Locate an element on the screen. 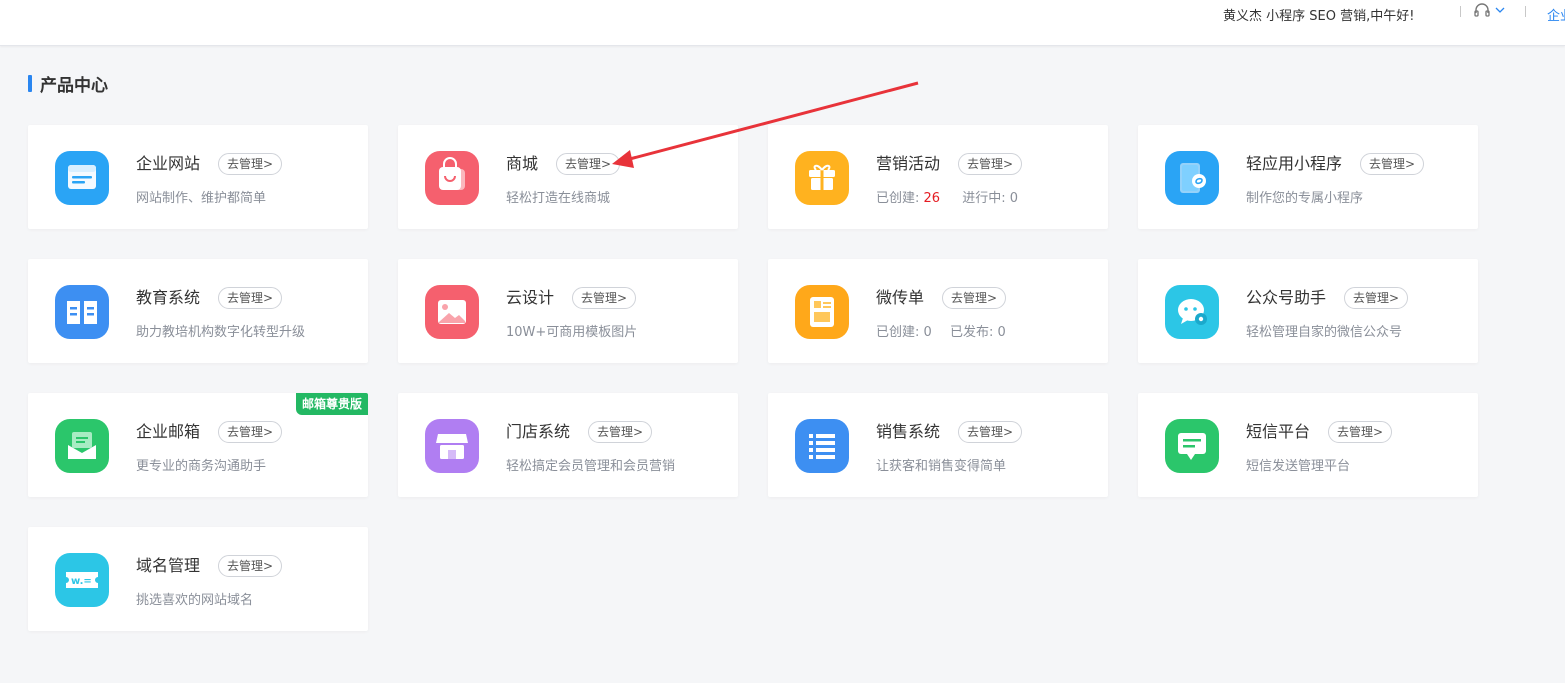 This screenshot has height=683, width=1565. card-description: 轻松打造在线商城 is located at coordinates (558, 198).